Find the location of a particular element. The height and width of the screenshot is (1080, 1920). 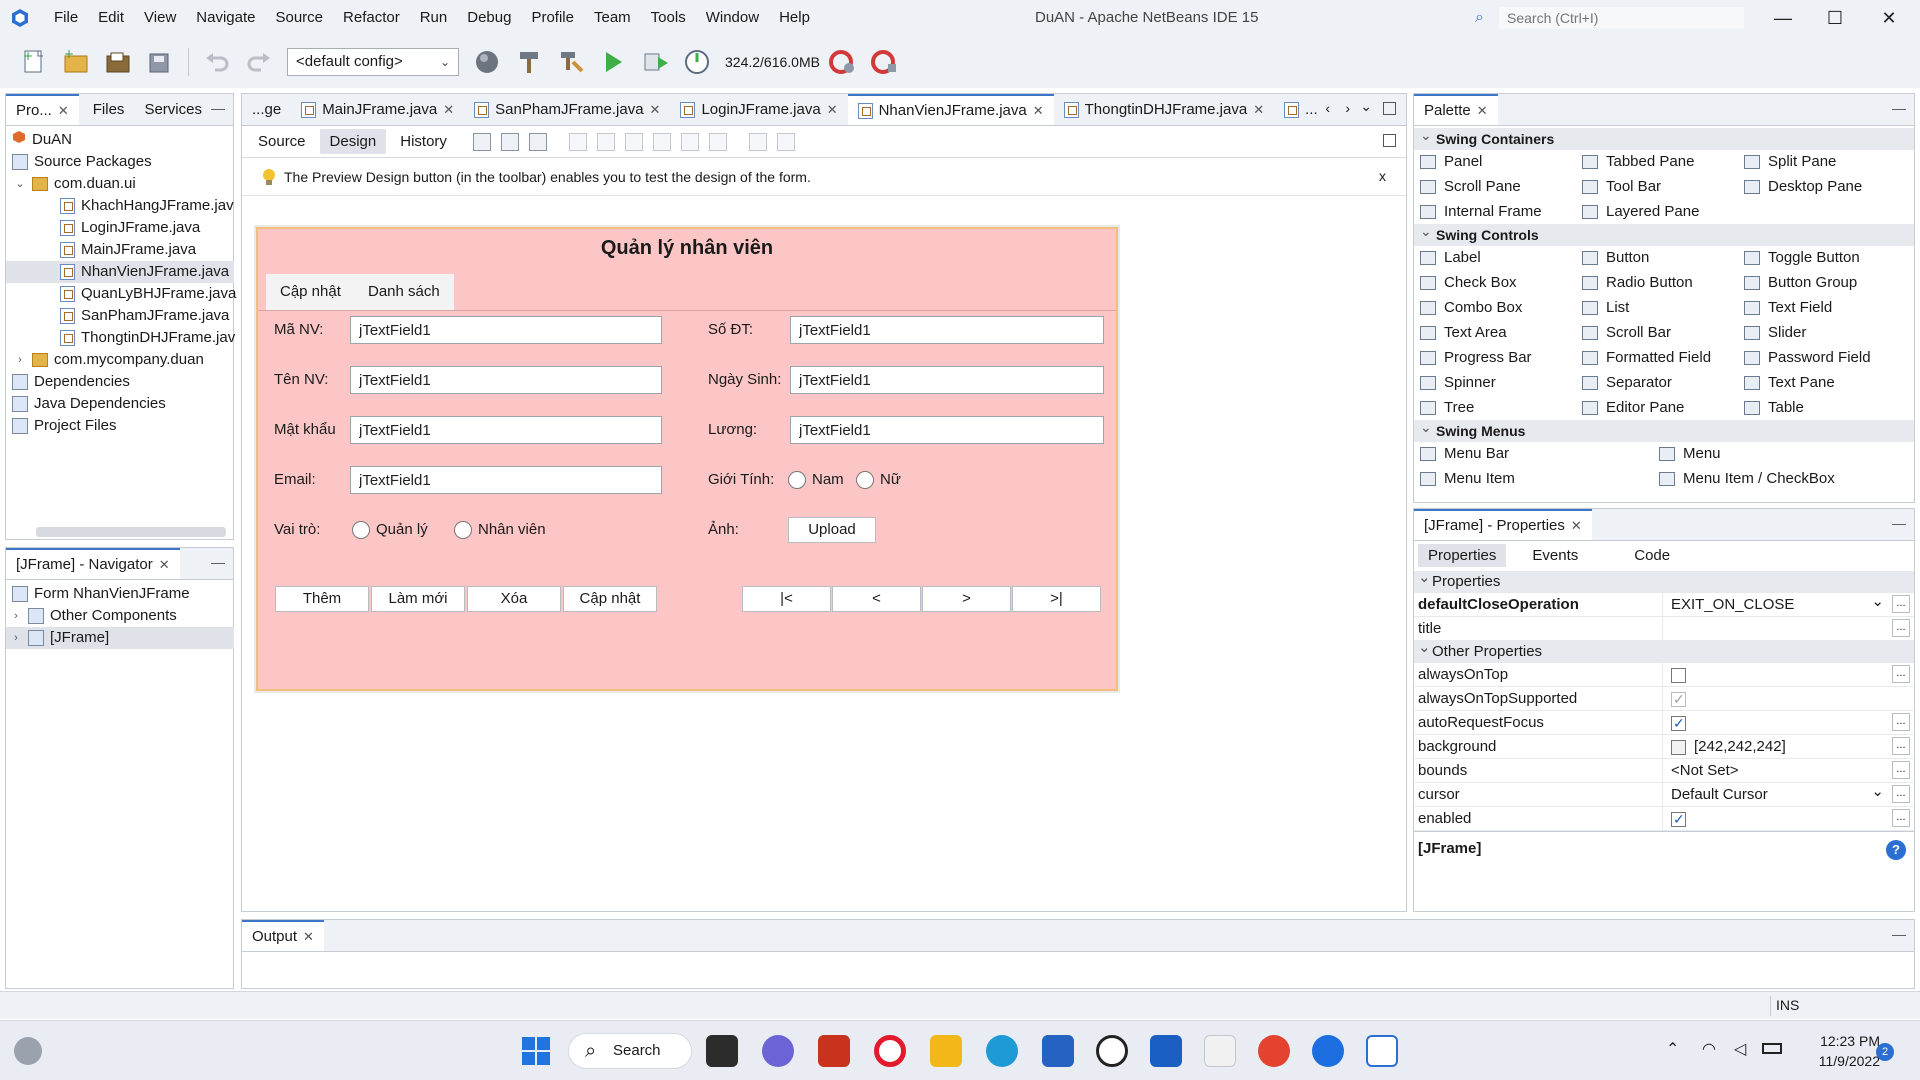

radio-quan-ly: Quản lý is located at coordinates (390, 530).